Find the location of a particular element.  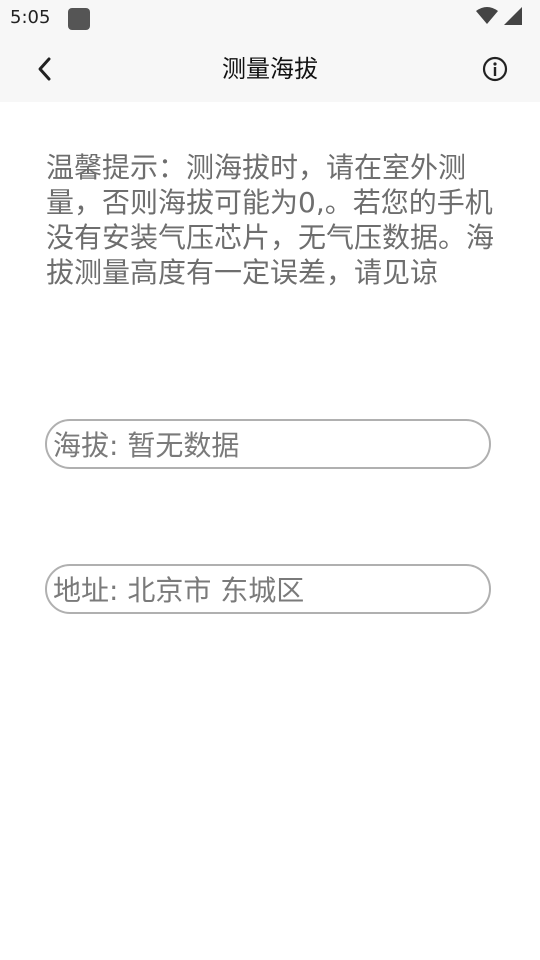

cell-signal-icon is located at coordinates (513, 16).